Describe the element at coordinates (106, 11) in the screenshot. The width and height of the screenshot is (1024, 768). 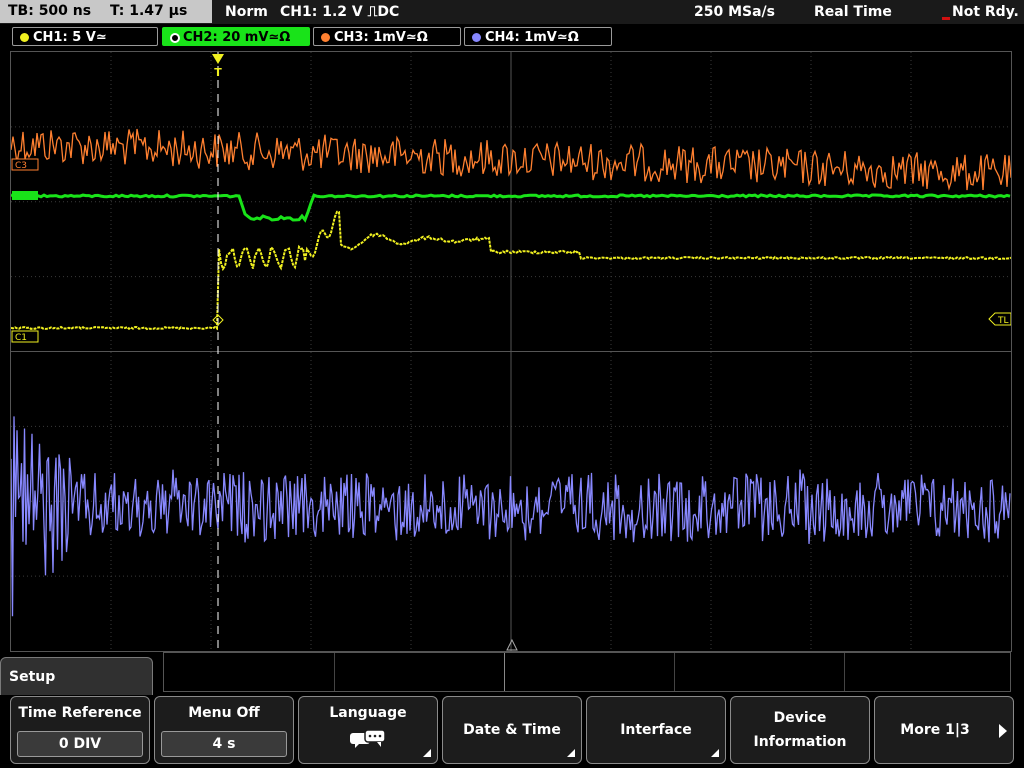
I see `timebase-box: TB: 500 ns T: 1.47 µs` at that location.